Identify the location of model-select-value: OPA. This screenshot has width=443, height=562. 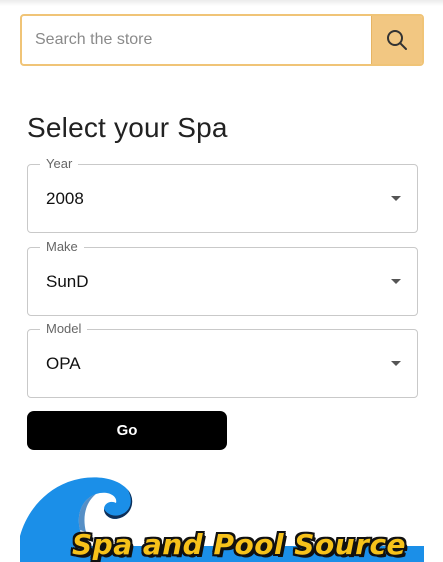
(63, 363).